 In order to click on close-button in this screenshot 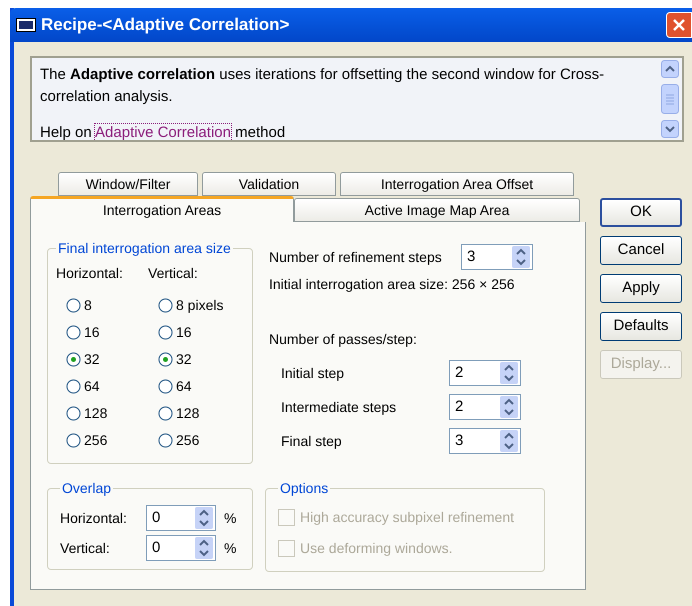, I will do `click(679, 25)`.